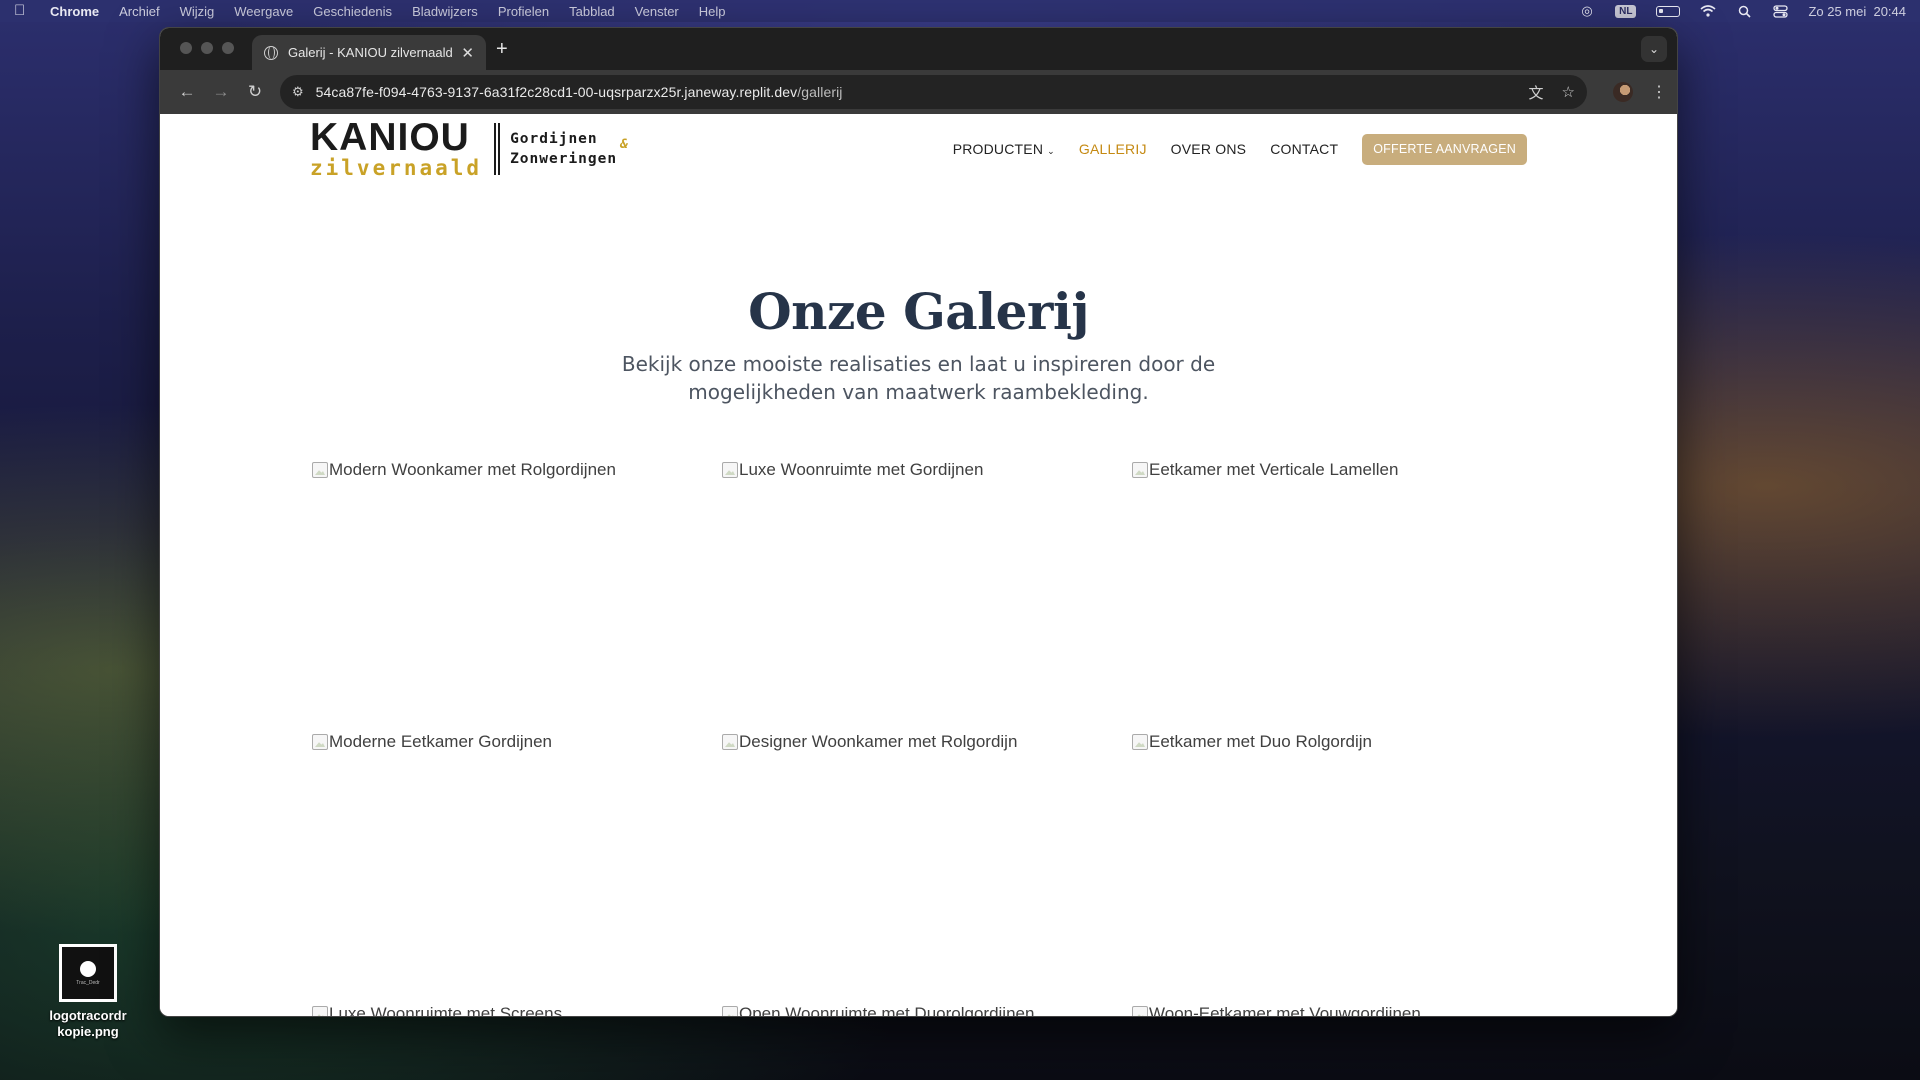 The width and height of the screenshot is (1920, 1080). I want to click on nav-gallerij: GALLERIJ, so click(1113, 149).